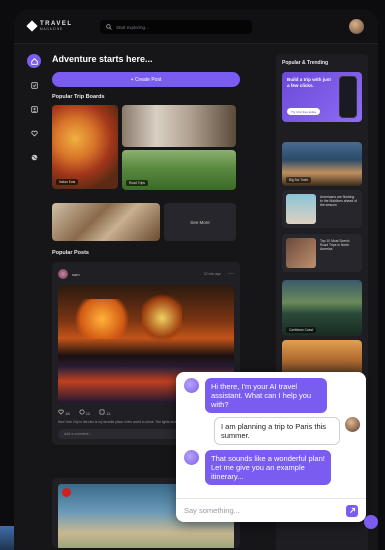 The height and width of the screenshot is (550, 385). I want to click on send-button, so click(352, 510).